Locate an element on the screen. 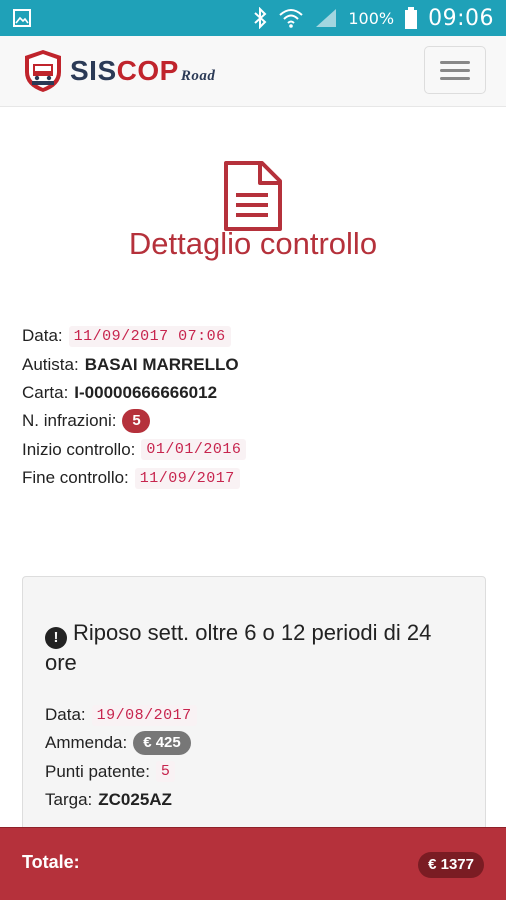  punti-value: 5 is located at coordinates (165, 772).